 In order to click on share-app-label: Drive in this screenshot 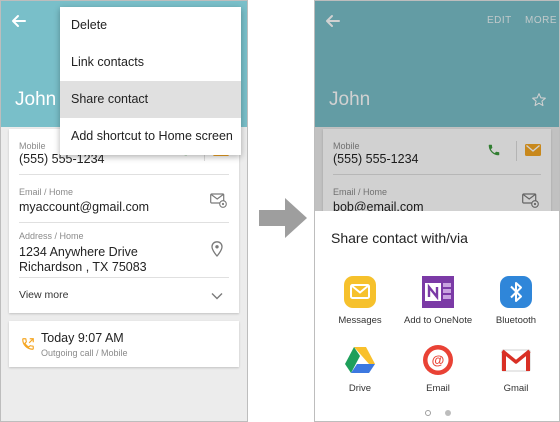, I will do `click(360, 388)`.